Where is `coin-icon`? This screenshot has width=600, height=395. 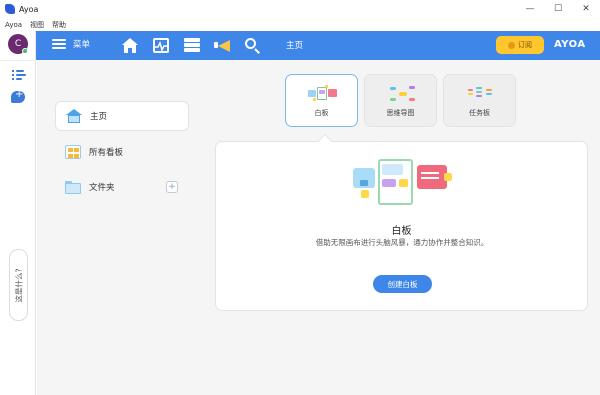
coin-icon is located at coordinates (511, 45).